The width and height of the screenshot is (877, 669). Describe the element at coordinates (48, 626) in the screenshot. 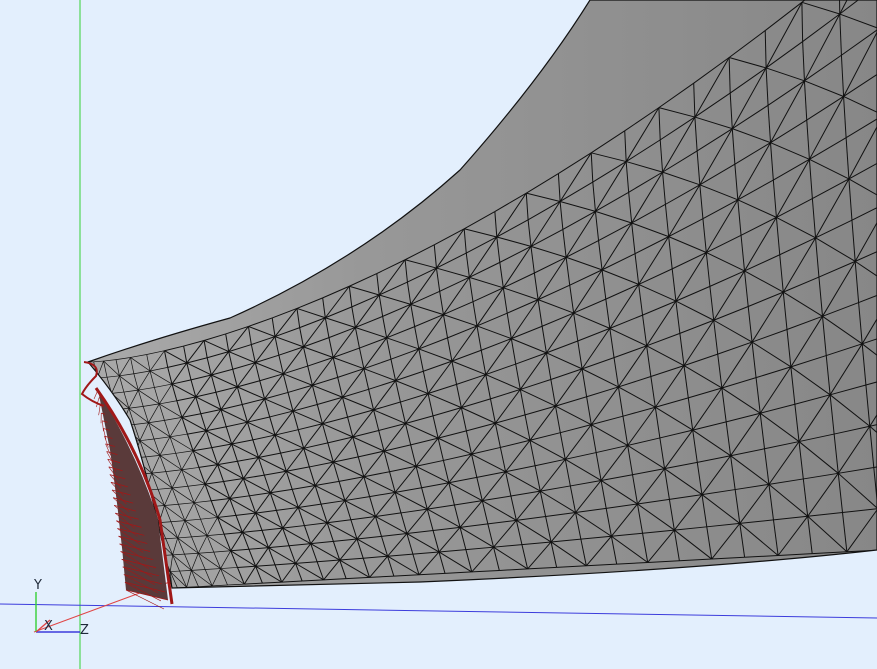

I see `triad-x-label: X` at that location.